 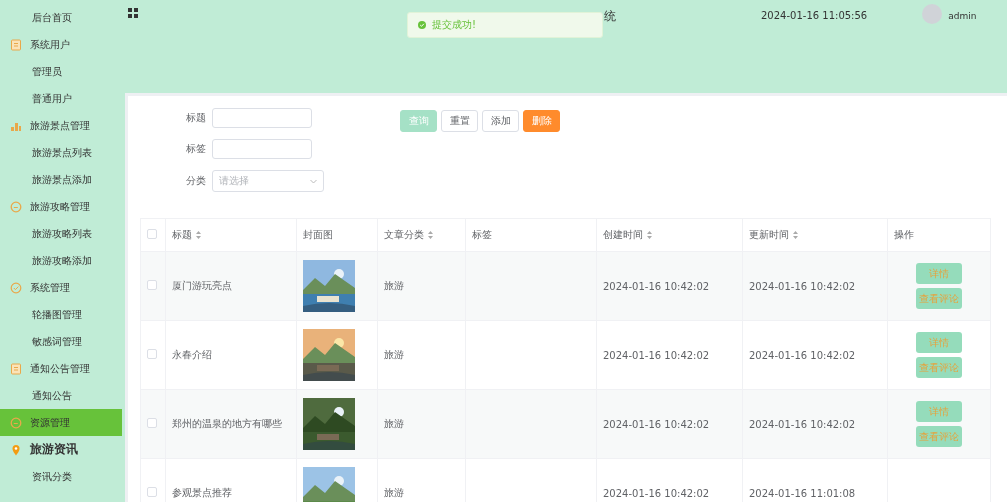 What do you see at coordinates (52, 17) in the screenshot?
I see `sidebar-item-label: 后台首页` at bounding box center [52, 17].